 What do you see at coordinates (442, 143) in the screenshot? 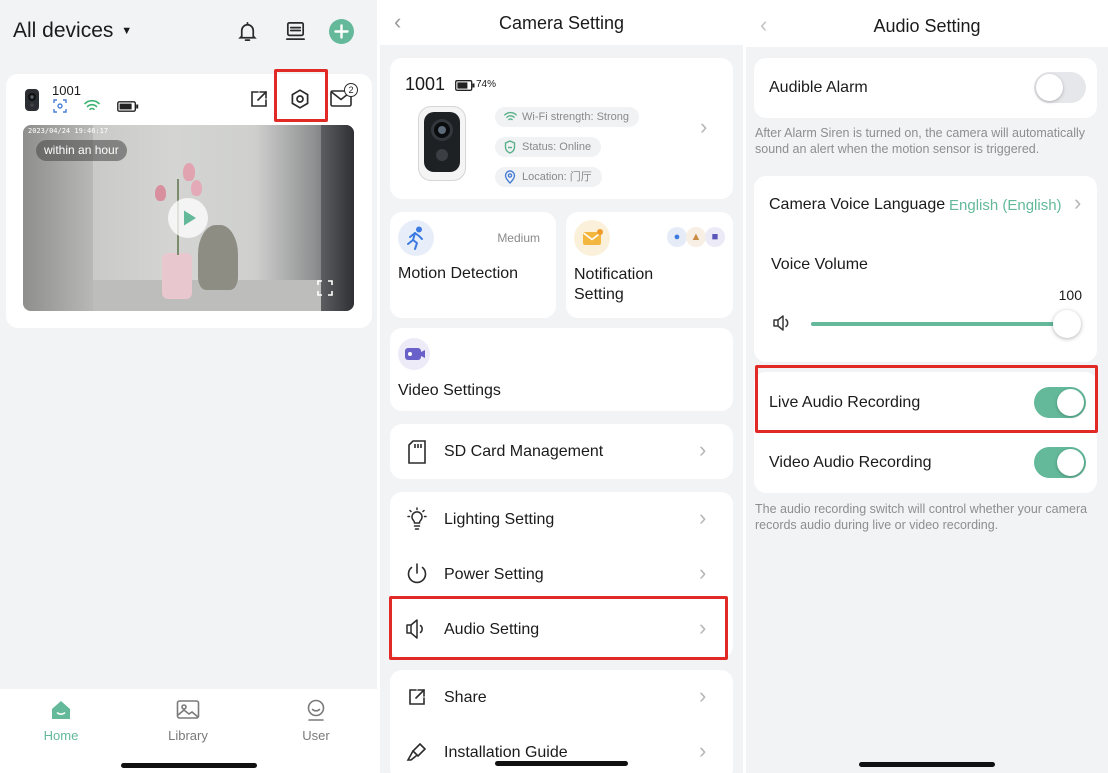
I see `camera-image` at bounding box center [442, 143].